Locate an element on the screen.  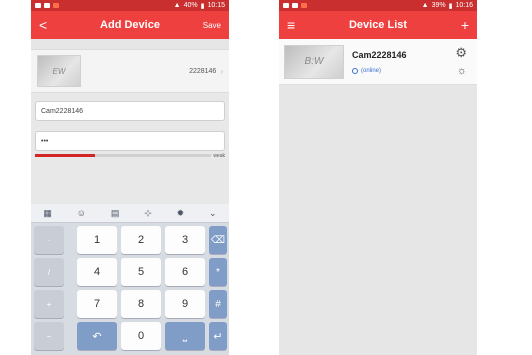
chevron-right-icon: › is located at coordinates (221, 71).